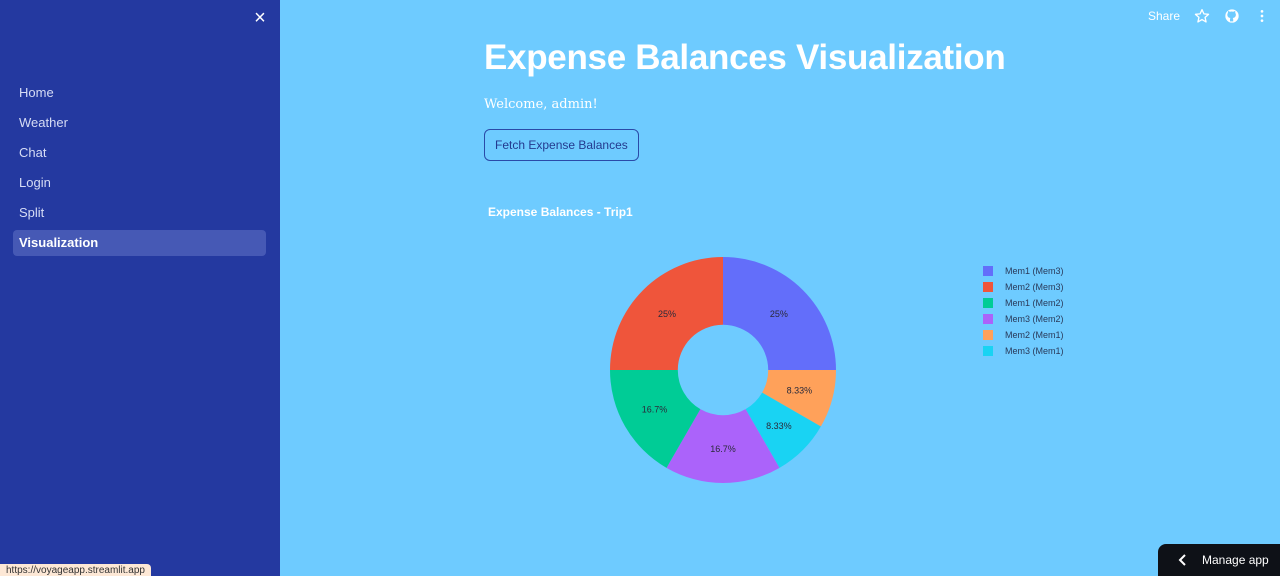 This screenshot has height=576, width=1280. I want to click on close-icon: ×, so click(260, 18).